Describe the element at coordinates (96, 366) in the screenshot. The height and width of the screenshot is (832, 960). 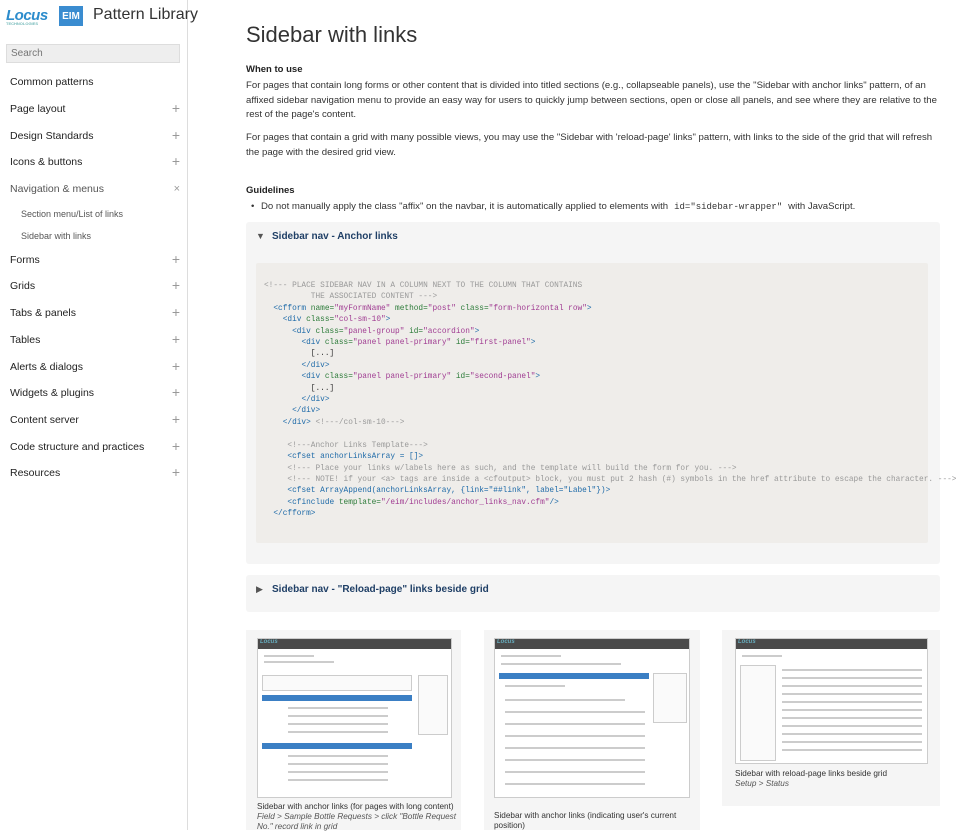
I see `nav-alerts-dialogs: Alerts & dialogs +` at that location.